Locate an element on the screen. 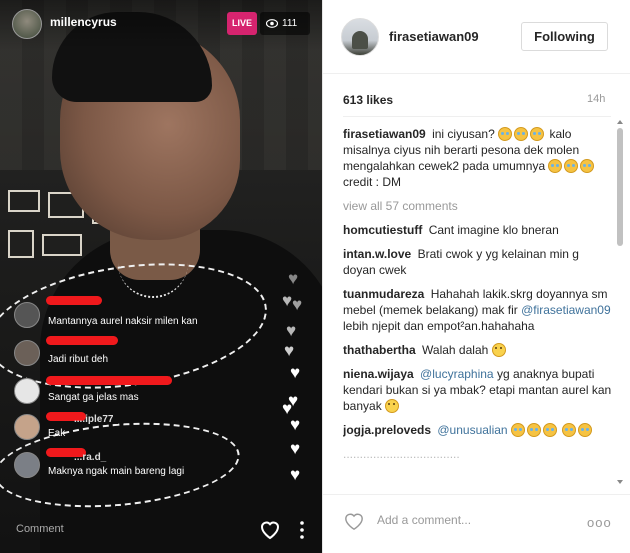  comment-text: Walah dalah is located at coordinates (455, 350).